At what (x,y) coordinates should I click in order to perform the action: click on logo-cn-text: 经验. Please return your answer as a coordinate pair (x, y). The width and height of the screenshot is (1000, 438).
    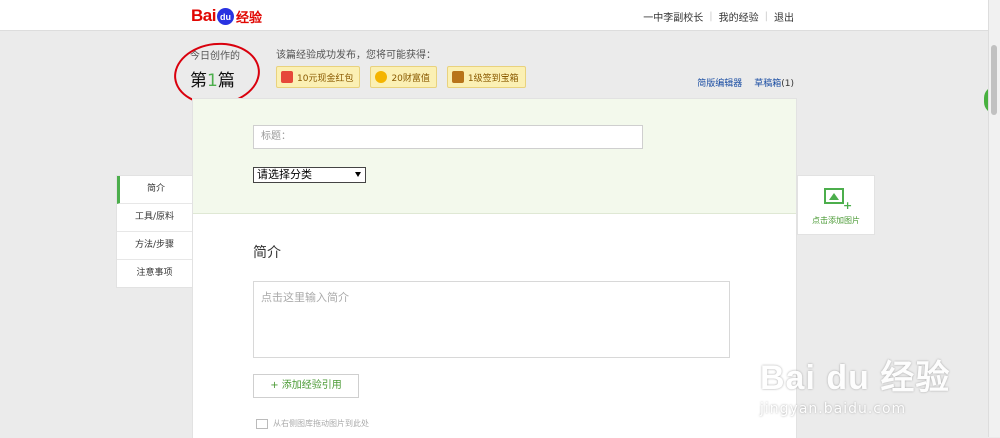
    Looking at the image, I should click on (248, 18).